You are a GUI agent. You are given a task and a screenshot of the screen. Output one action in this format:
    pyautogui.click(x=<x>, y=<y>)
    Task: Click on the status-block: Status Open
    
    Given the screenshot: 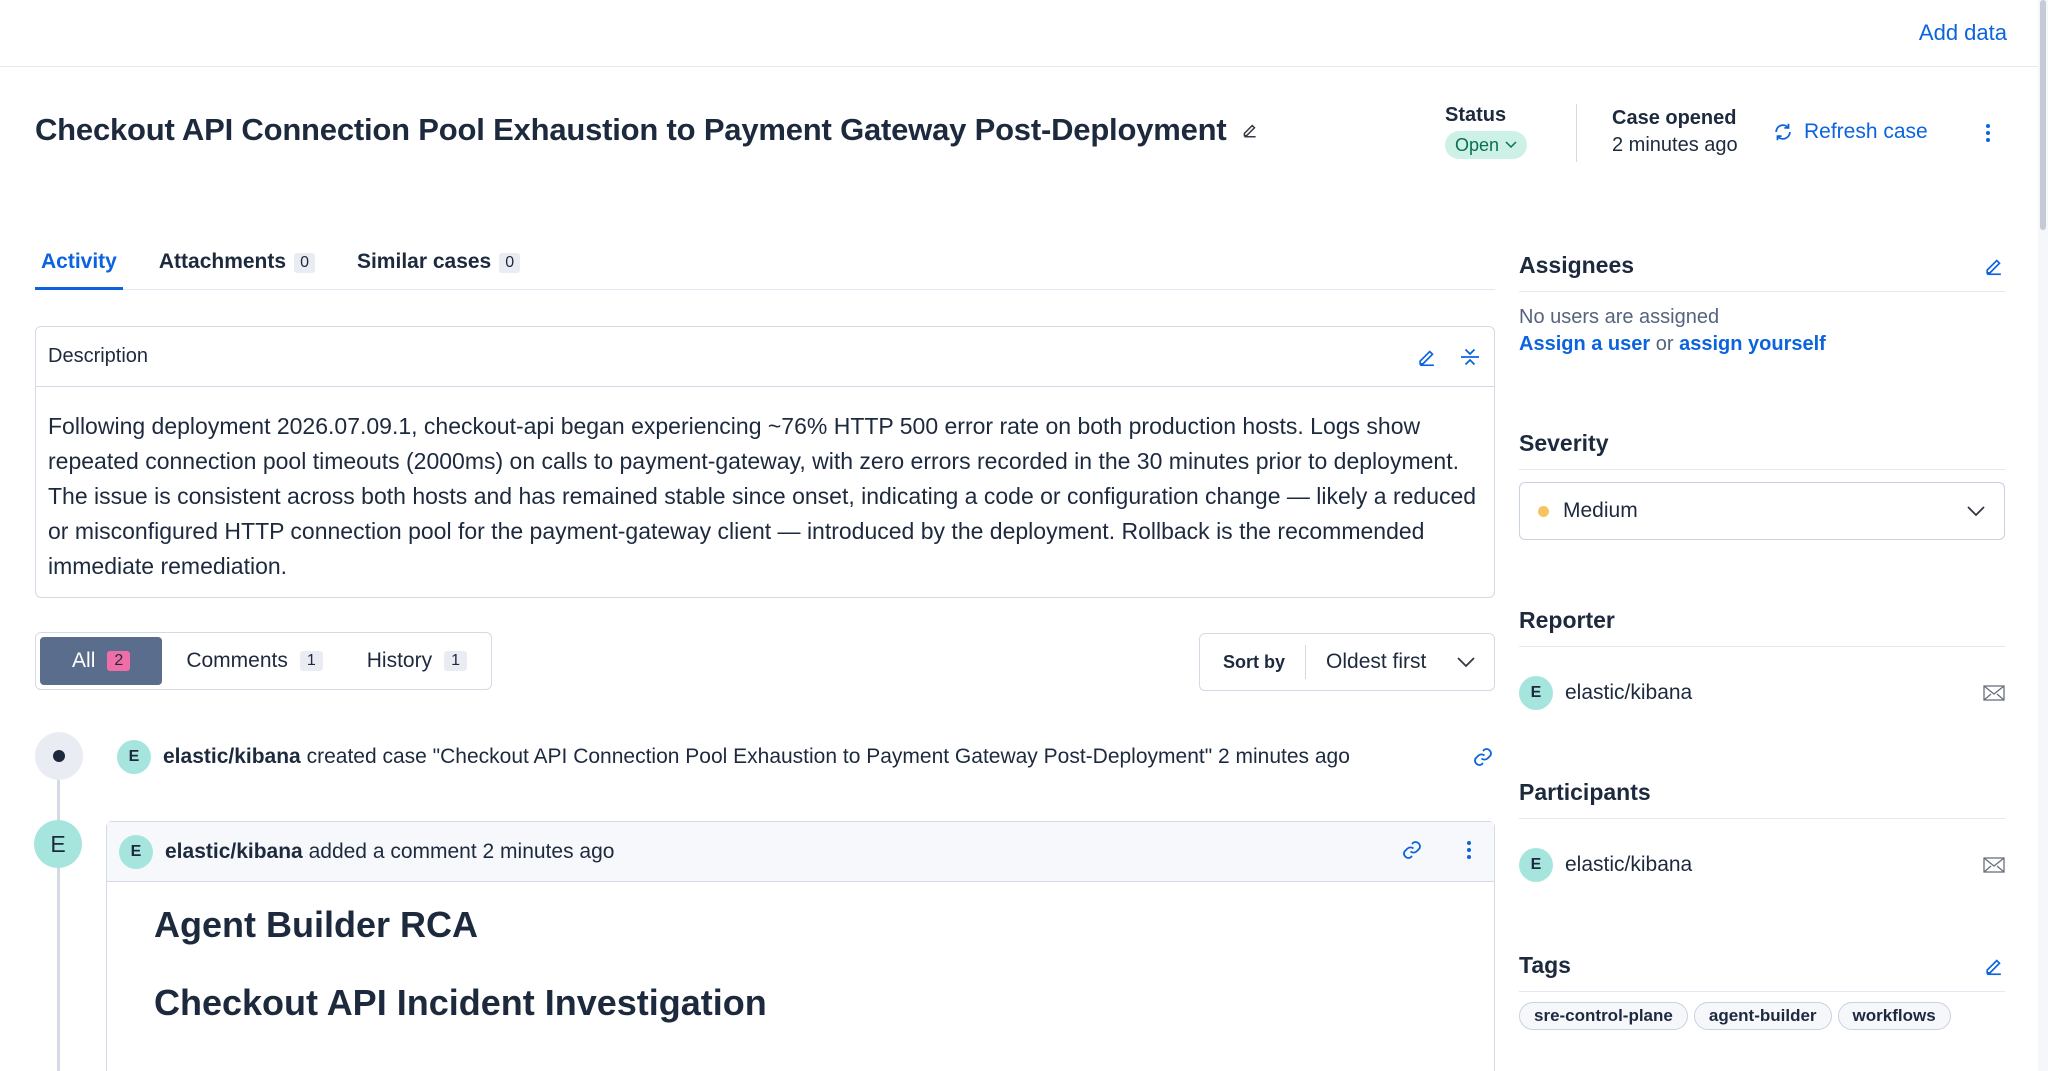 What is the action you would take?
    pyautogui.click(x=1486, y=131)
    